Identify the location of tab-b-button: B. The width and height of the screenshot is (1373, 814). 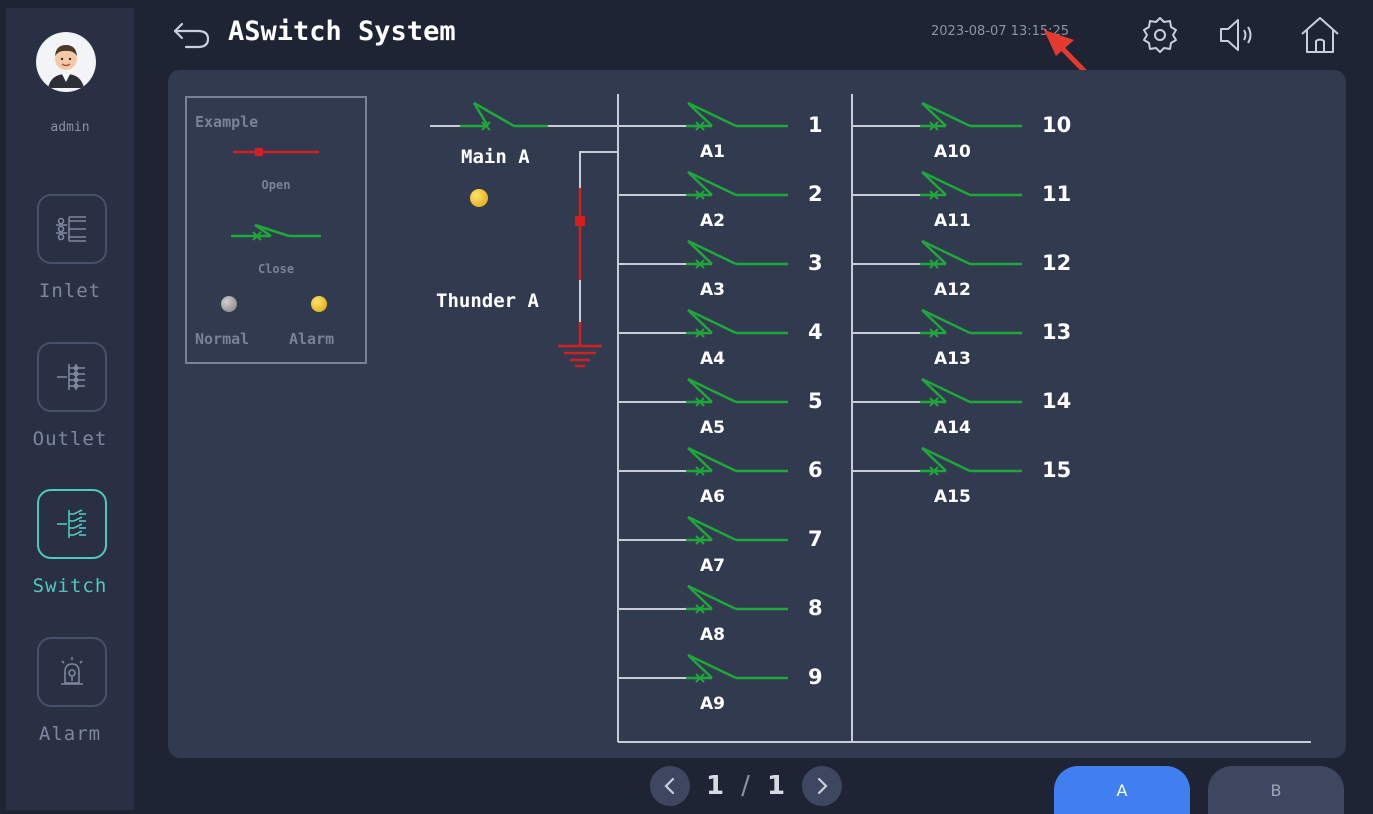
(1276, 790).